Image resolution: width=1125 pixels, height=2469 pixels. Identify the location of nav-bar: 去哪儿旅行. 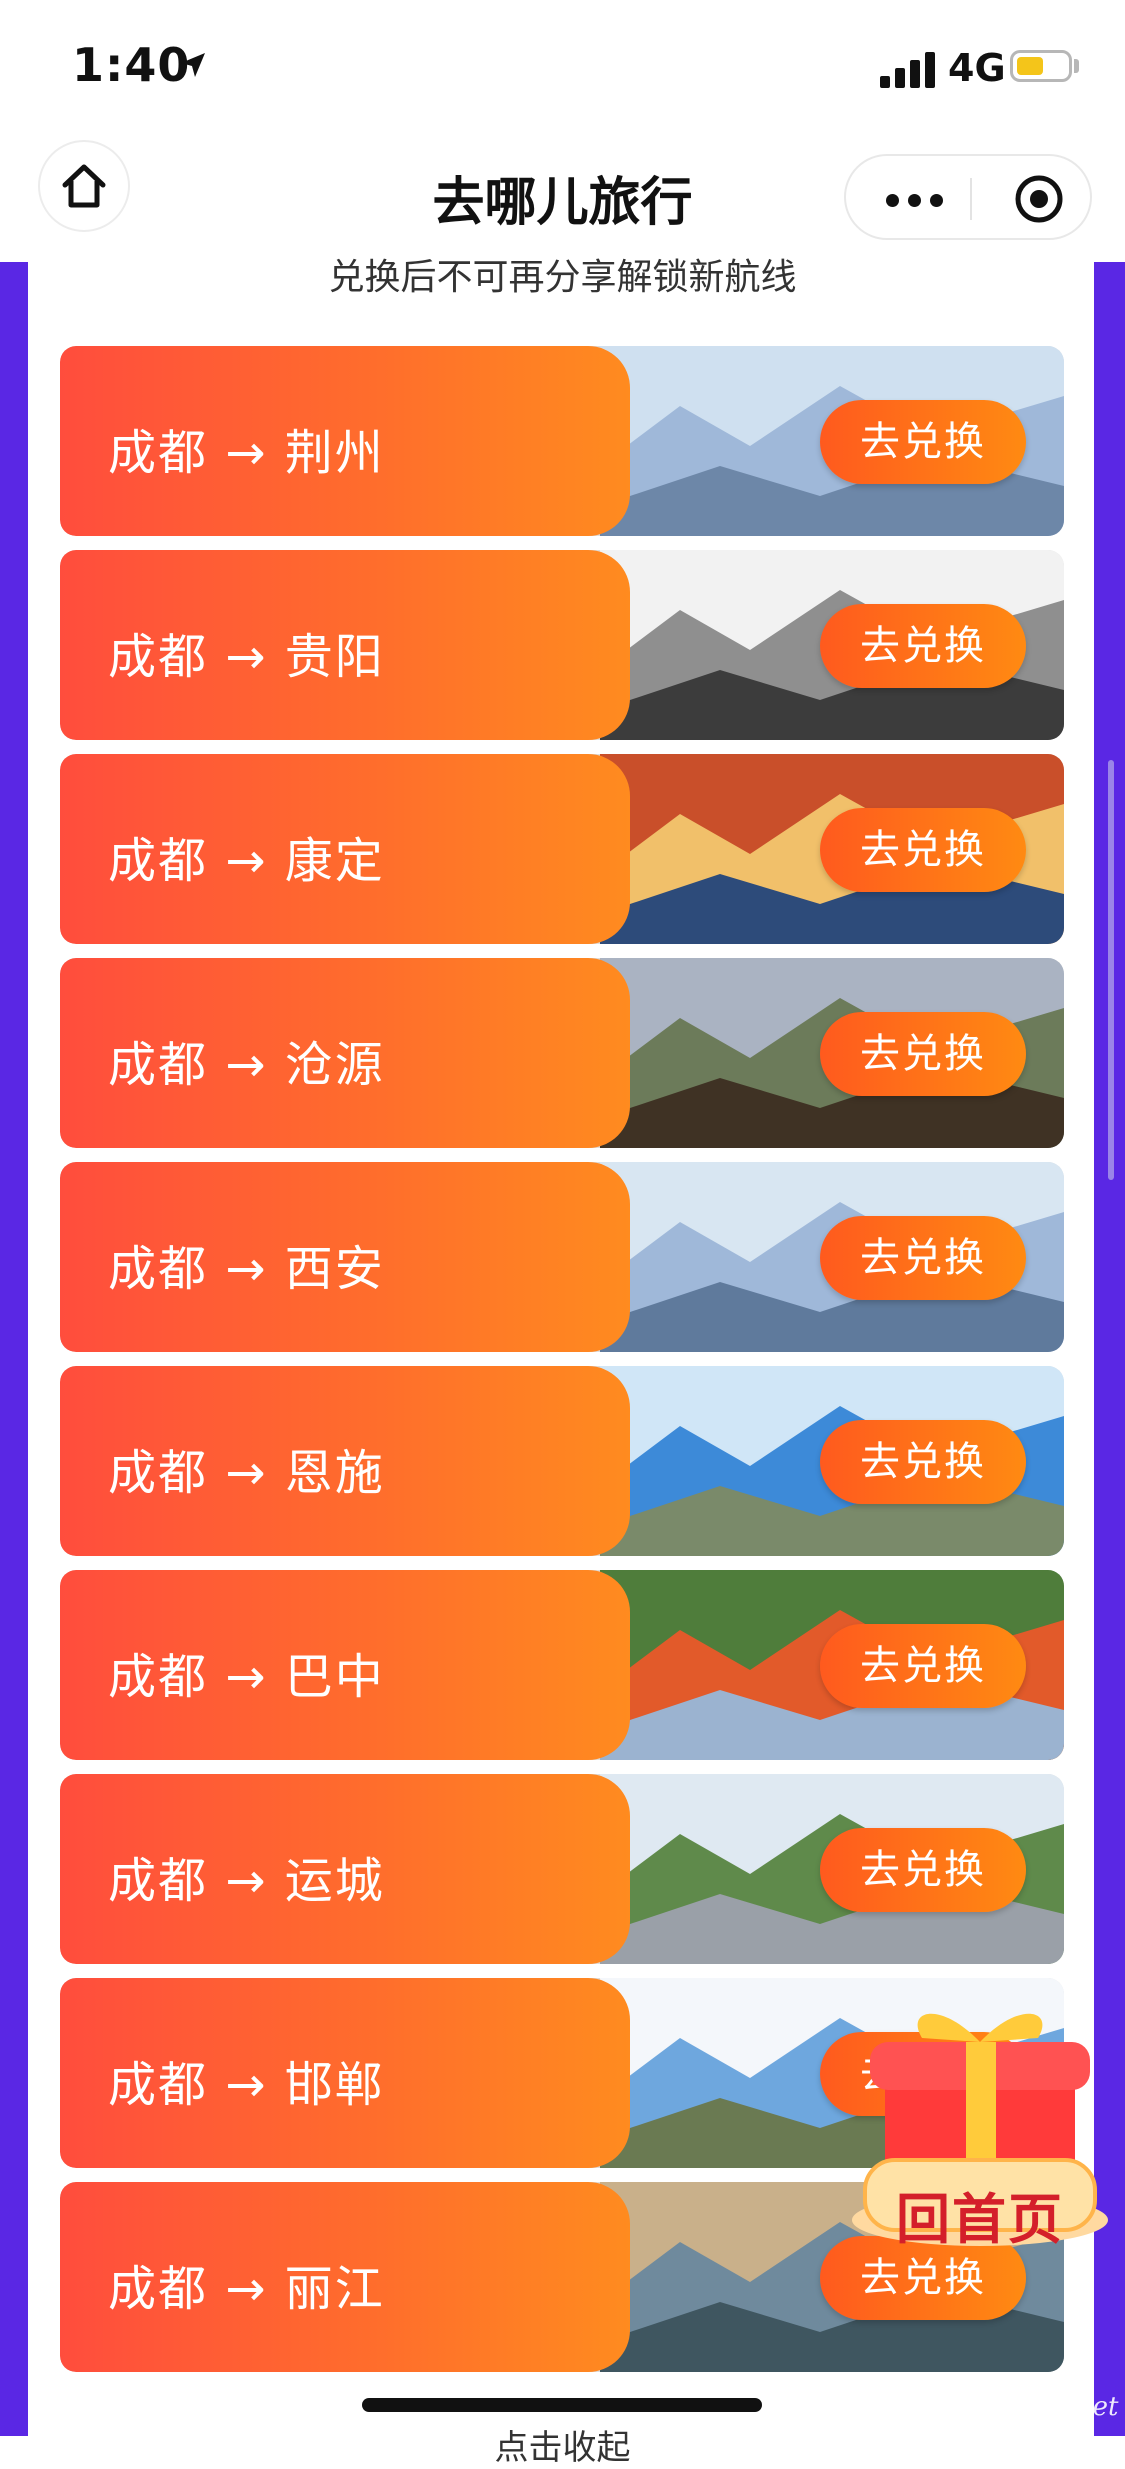
(562, 196).